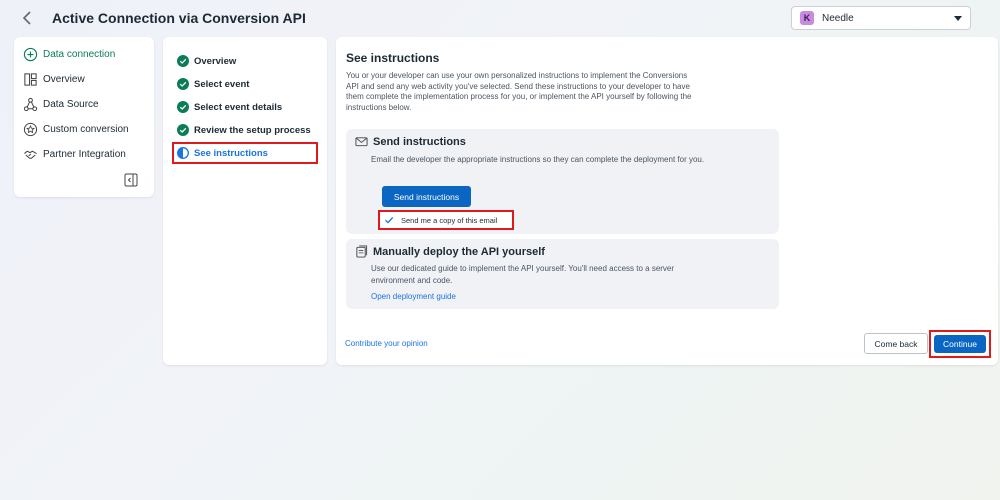 This screenshot has height=500, width=1000. I want to click on send-copy-checkbox: Send me a copy of this email, so click(446, 220).